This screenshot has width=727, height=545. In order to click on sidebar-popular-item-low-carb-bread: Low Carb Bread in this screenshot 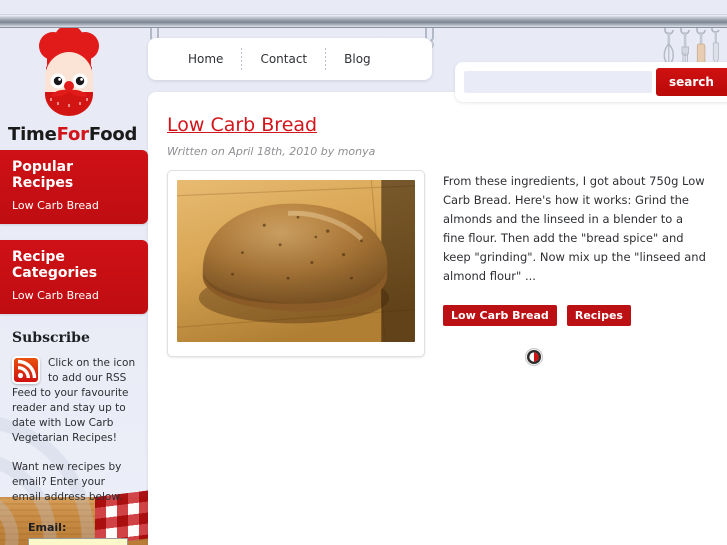, I will do `click(74, 205)`.